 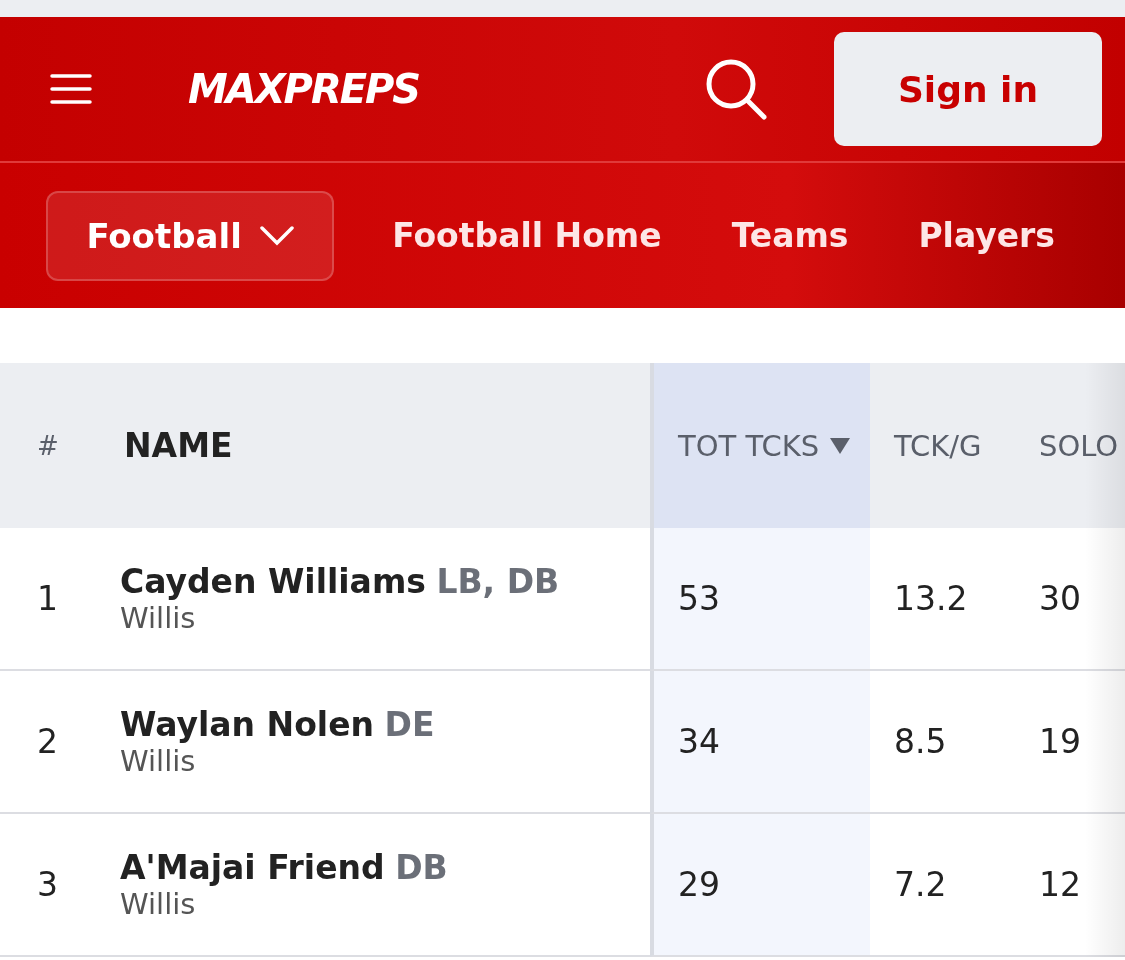 I want to click on nav-link: Football Home, so click(x=527, y=235).